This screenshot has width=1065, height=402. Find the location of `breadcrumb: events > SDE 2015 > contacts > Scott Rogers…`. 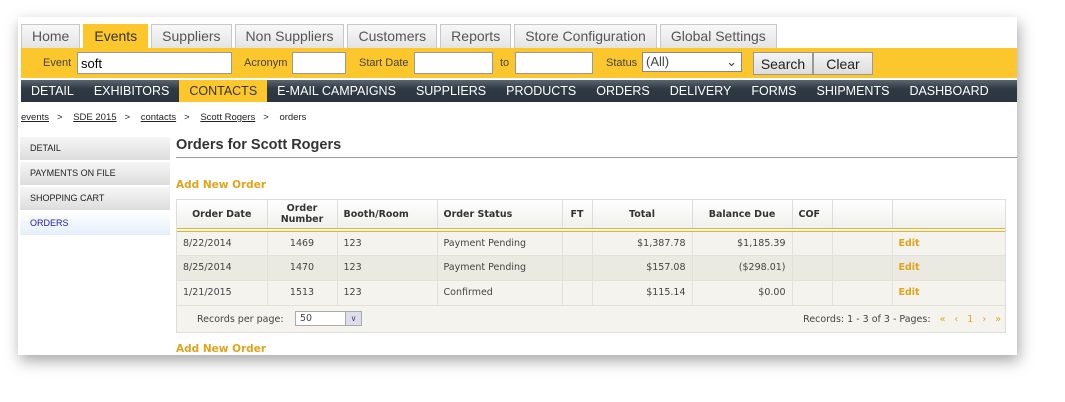

breadcrumb: events > SDE 2015 > contacts > Scott Rogers… is located at coordinates (163, 117).